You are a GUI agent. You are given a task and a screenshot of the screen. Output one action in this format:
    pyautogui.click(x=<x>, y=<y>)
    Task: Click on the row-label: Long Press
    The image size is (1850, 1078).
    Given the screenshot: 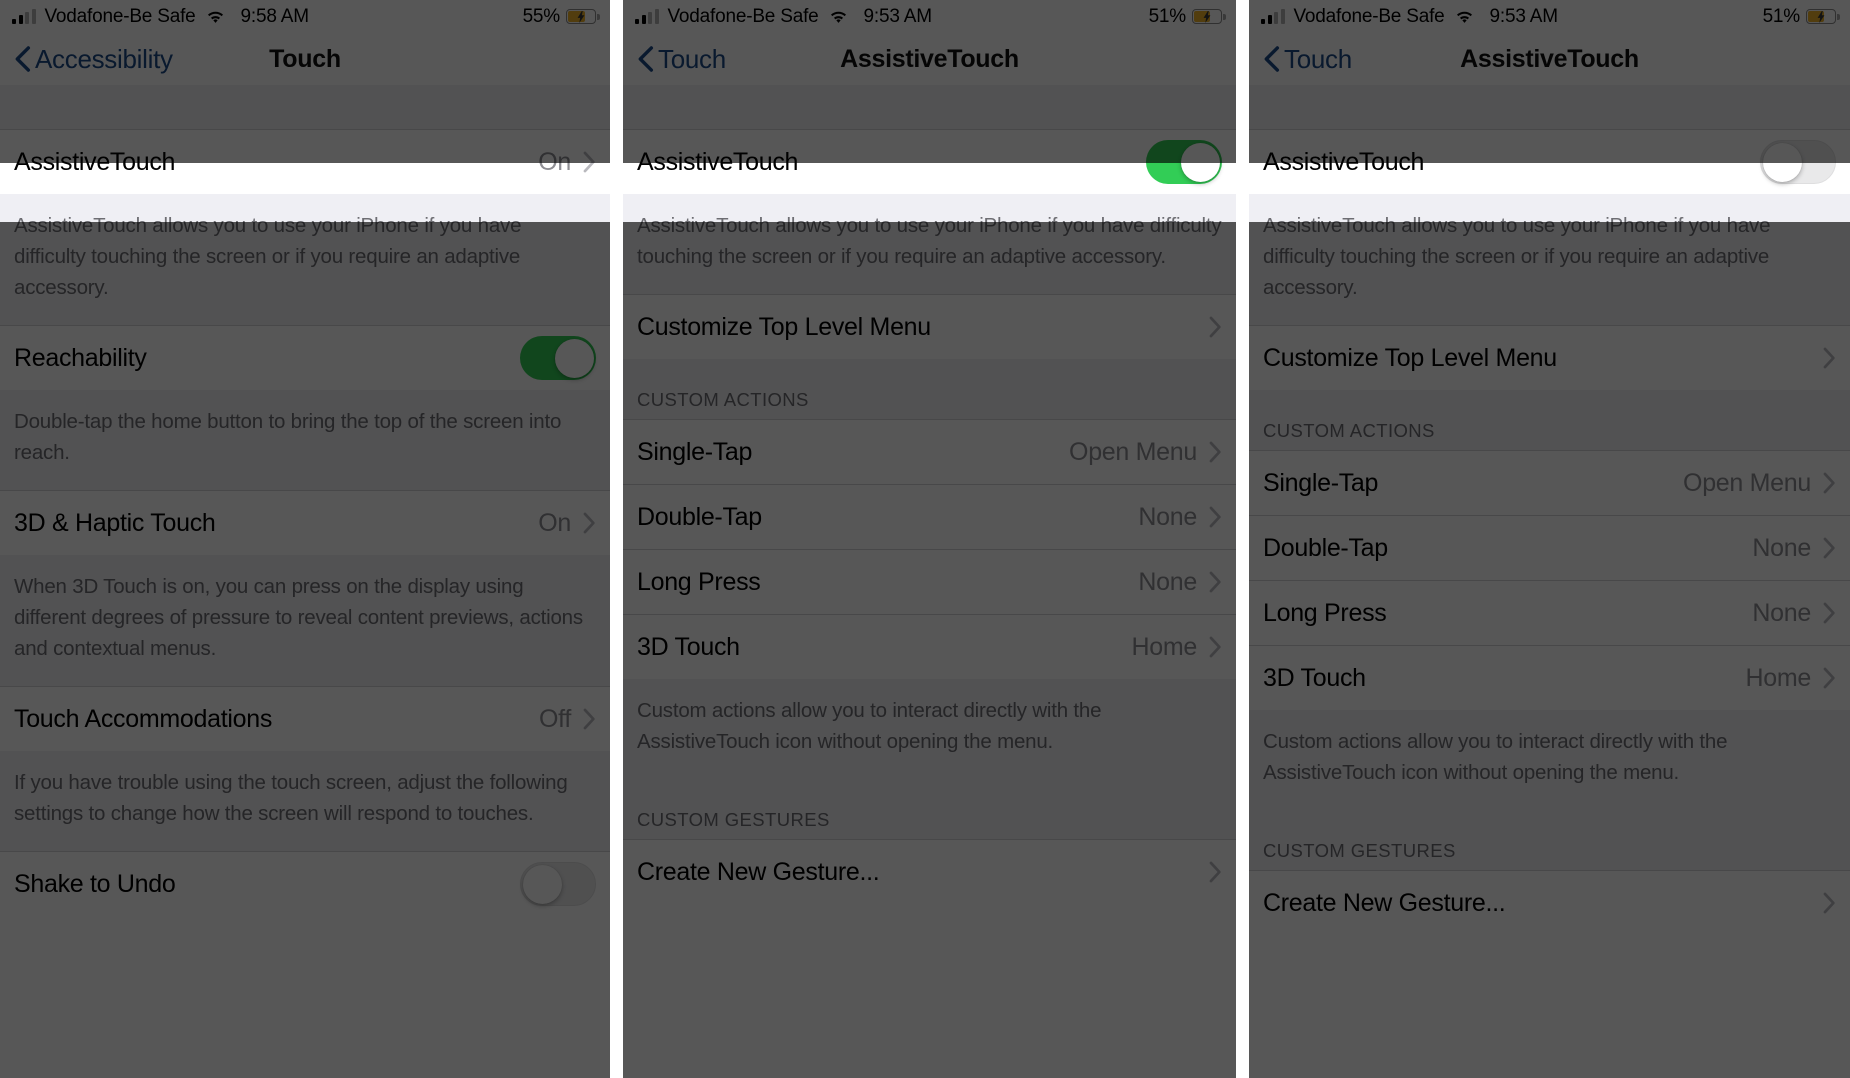 What is the action you would take?
    pyautogui.click(x=1325, y=612)
    